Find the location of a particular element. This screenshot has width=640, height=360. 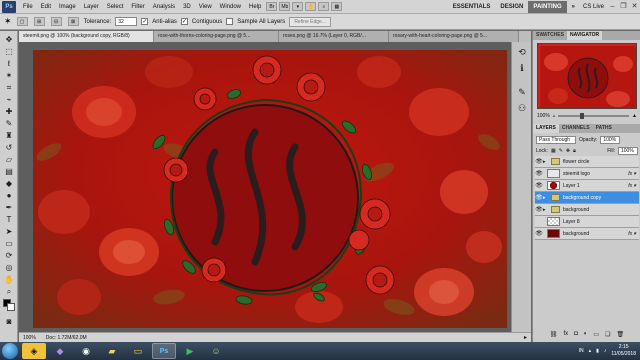

brush-panel-icon: ✎ is located at coordinates (522, 92).